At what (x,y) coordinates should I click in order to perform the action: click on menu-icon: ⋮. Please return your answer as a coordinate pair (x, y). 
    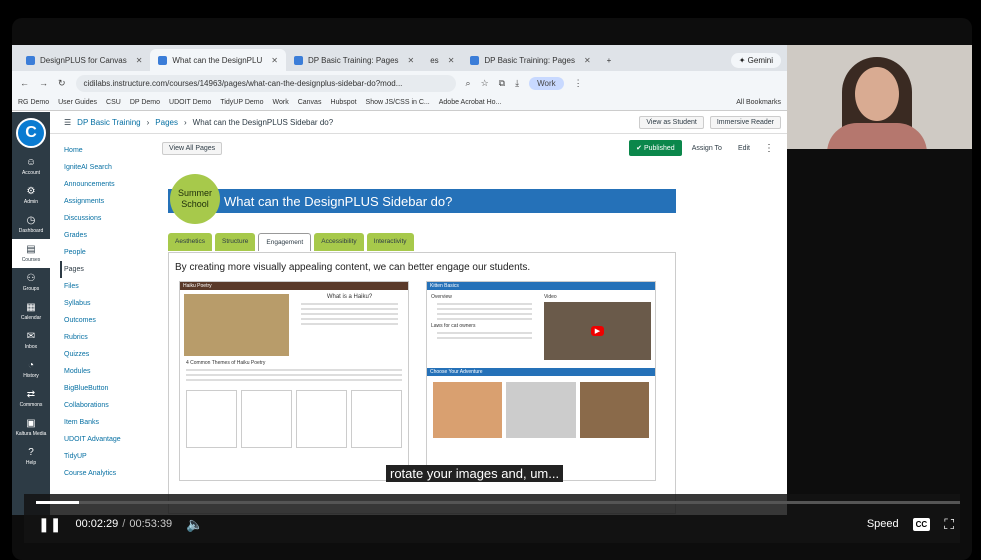
    Looking at the image, I should click on (578, 83).